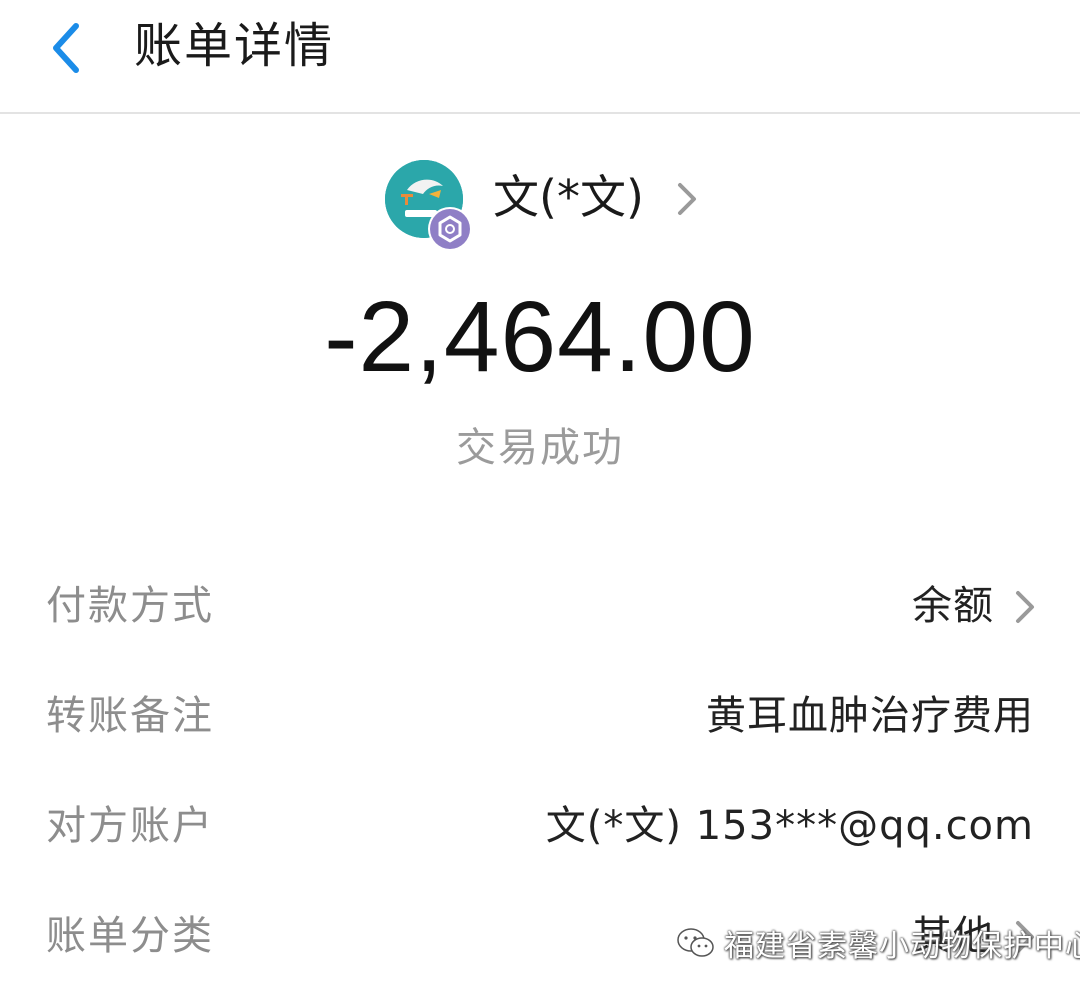  Describe the element at coordinates (130, 826) in the screenshot. I see `row-label: 对方账户` at that location.